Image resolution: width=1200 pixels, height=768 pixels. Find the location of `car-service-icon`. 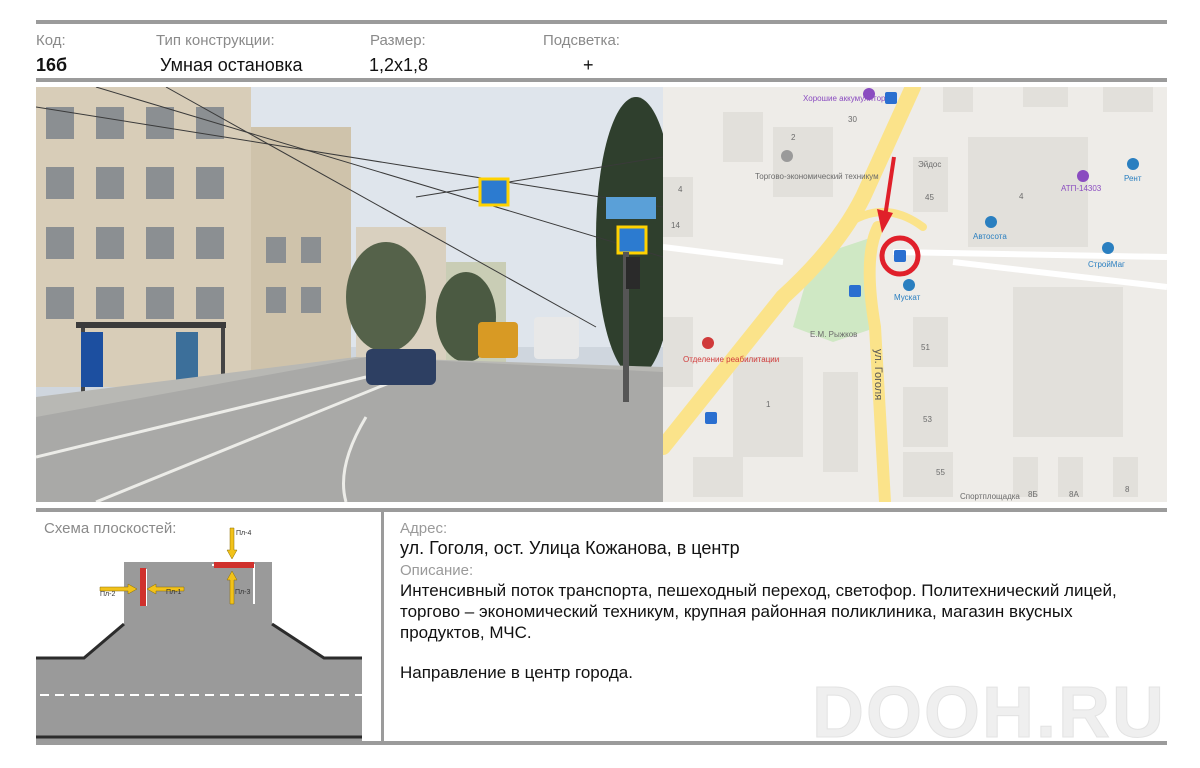

car-service-icon is located at coordinates (991, 222).